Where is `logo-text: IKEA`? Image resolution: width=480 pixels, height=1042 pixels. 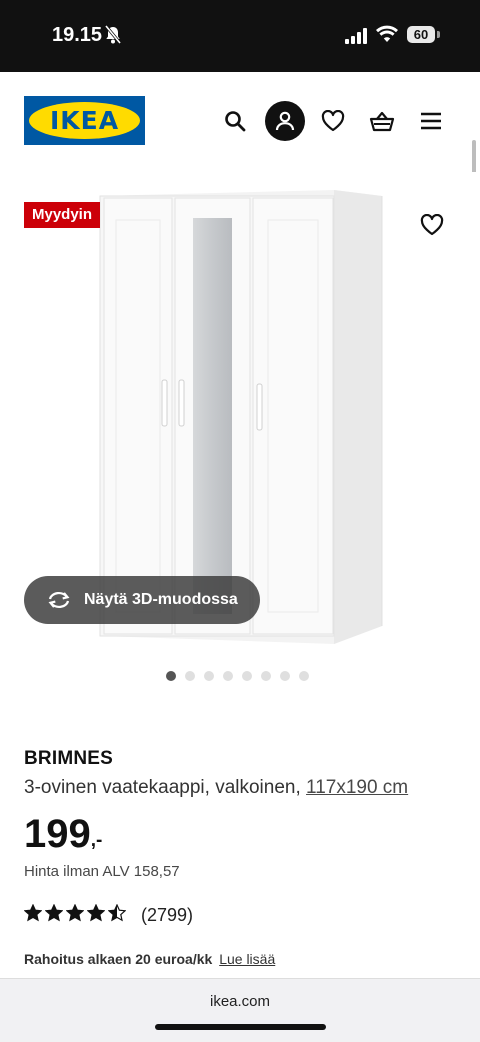 logo-text: IKEA is located at coordinates (84, 120).